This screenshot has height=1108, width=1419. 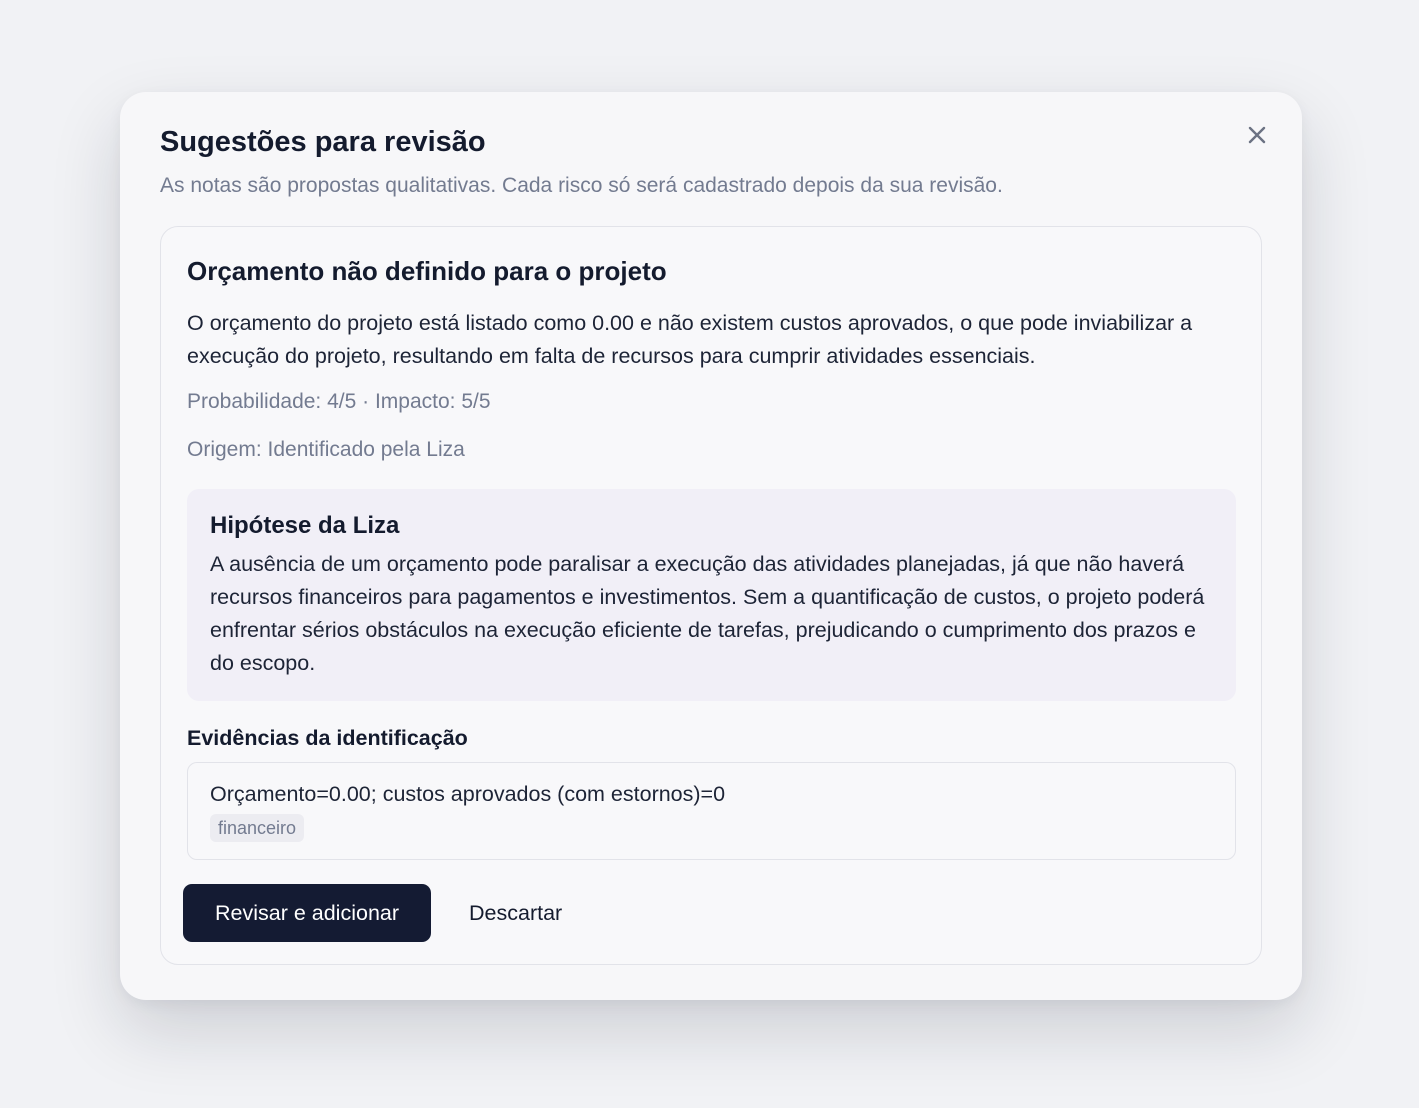 I want to click on close-button, so click(x=1257, y=135).